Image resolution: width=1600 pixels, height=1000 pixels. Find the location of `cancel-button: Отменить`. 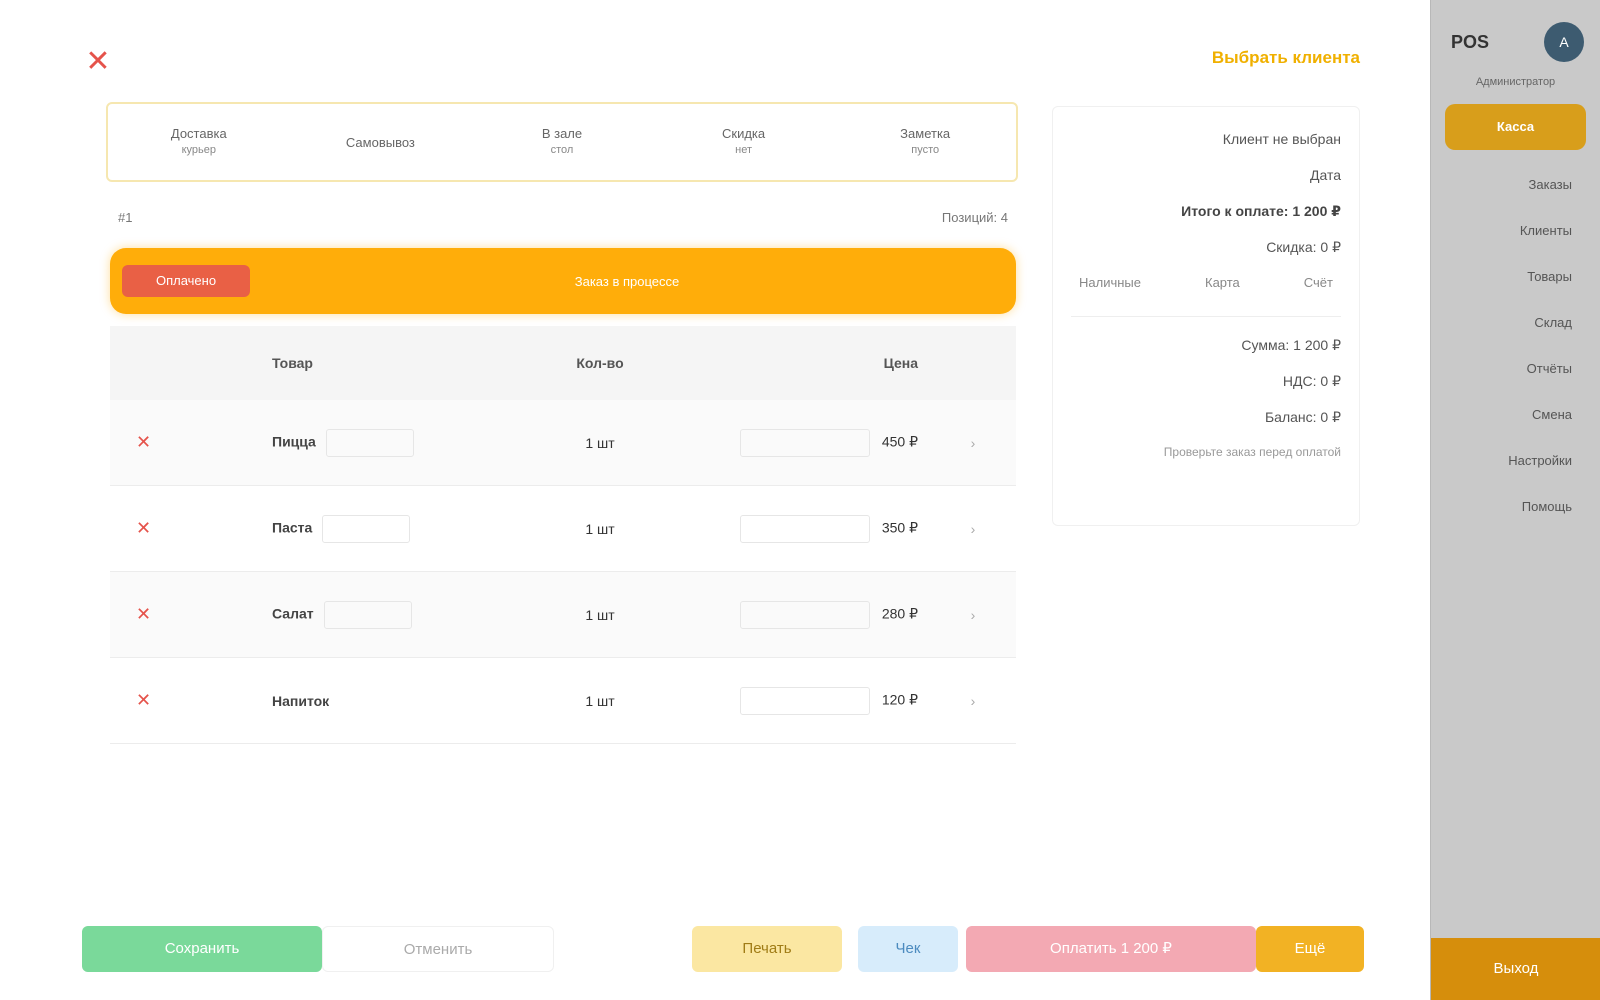

cancel-button: Отменить is located at coordinates (438, 949).